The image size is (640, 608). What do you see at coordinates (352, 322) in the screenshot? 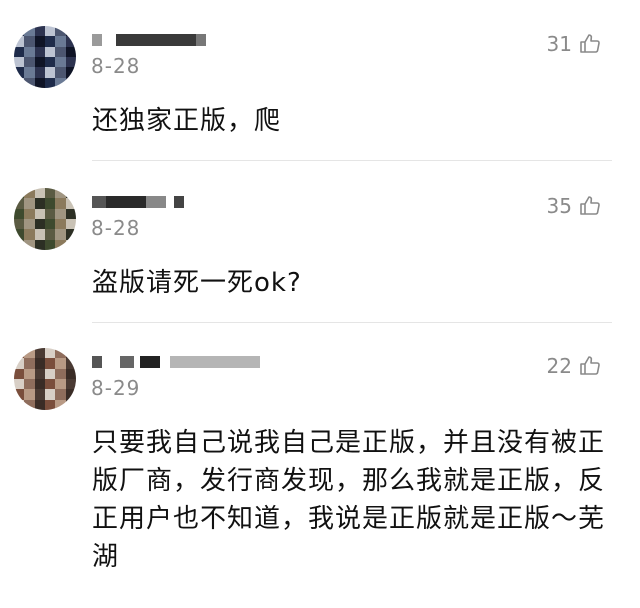
I see `divider` at bounding box center [352, 322].